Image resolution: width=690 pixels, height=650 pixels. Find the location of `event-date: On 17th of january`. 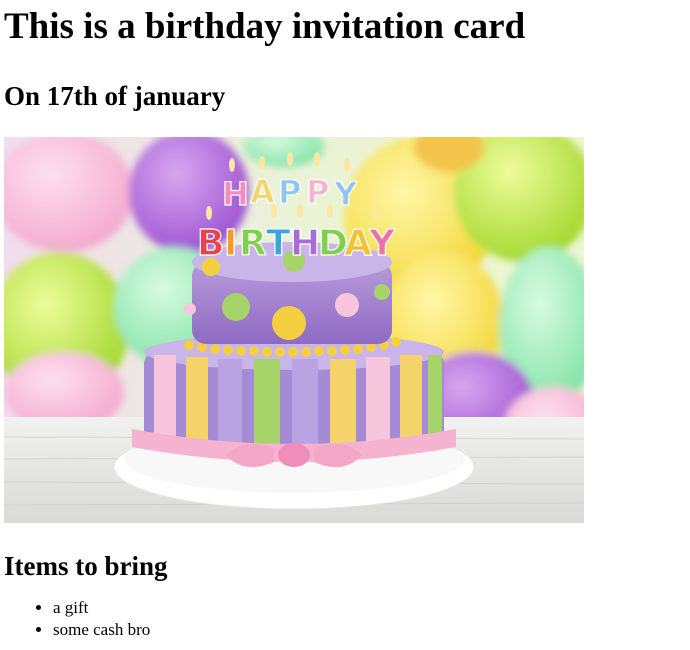

event-date: On 17th of january is located at coordinates (115, 96).